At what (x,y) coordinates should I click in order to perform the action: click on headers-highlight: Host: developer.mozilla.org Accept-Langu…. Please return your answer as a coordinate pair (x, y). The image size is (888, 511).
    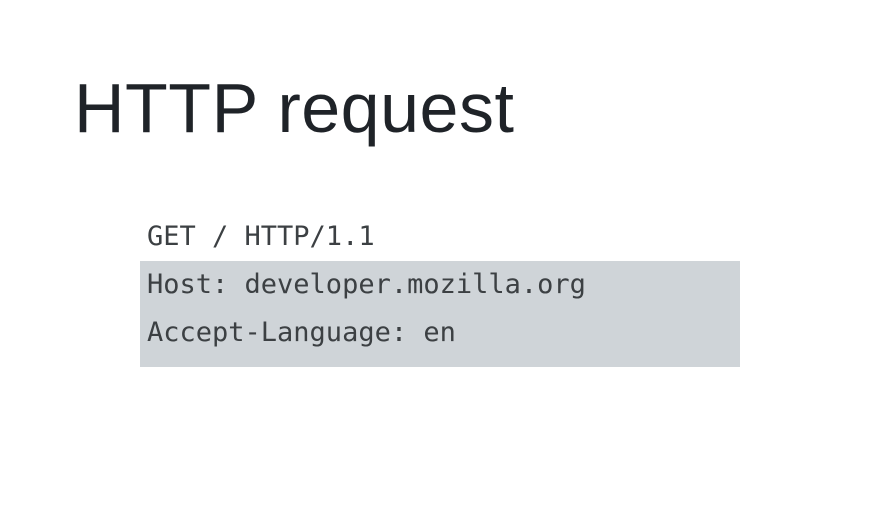
    Looking at the image, I should click on (440, 314).